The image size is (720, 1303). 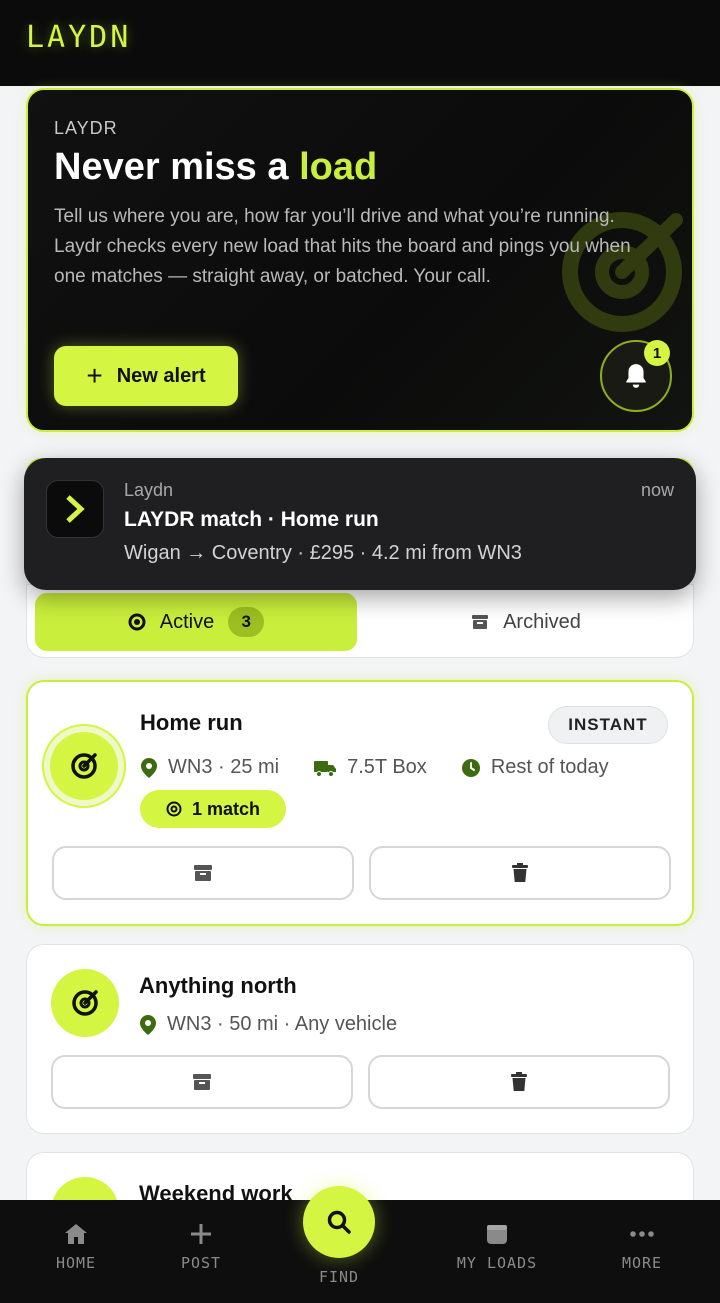 I want to click on box-icon, so click(x=497, y=1234).